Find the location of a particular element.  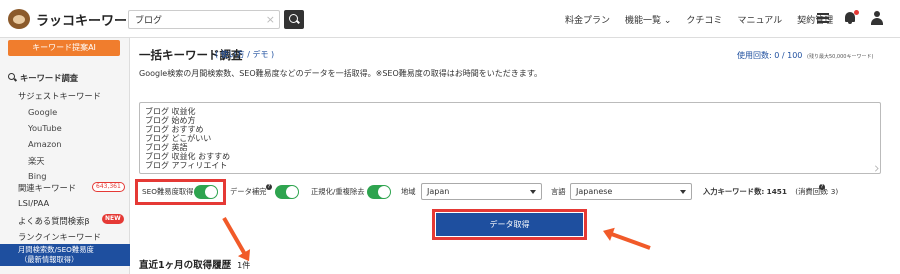

menu-icon is located at coordinates (823, 18).